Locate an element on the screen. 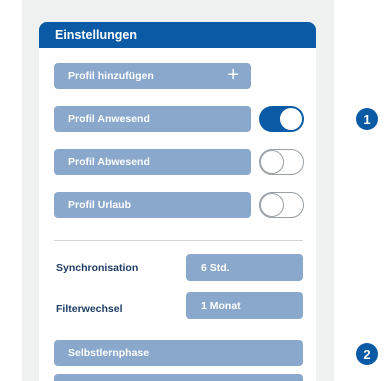  sync-label: Synchronisation is located at coordinates (97, 268).